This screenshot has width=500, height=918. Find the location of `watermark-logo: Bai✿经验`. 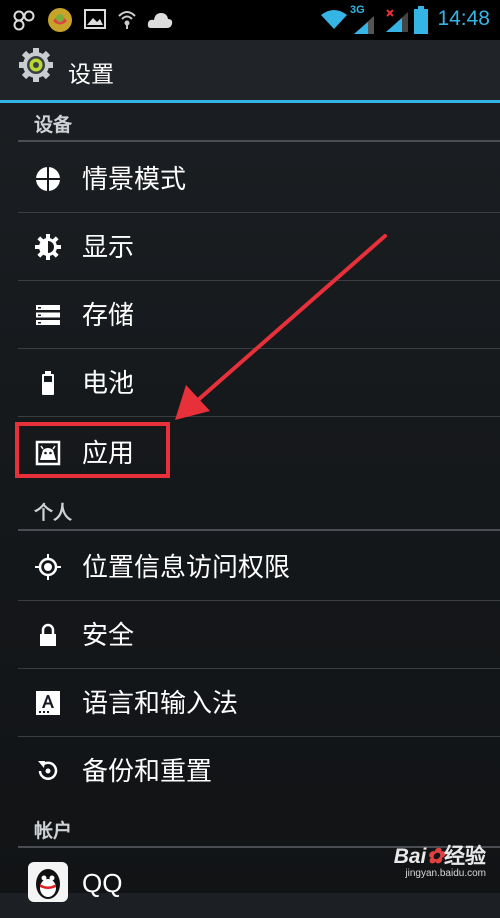

watermark-logo: Bai✿经验 is located at coordinates (439, 856).